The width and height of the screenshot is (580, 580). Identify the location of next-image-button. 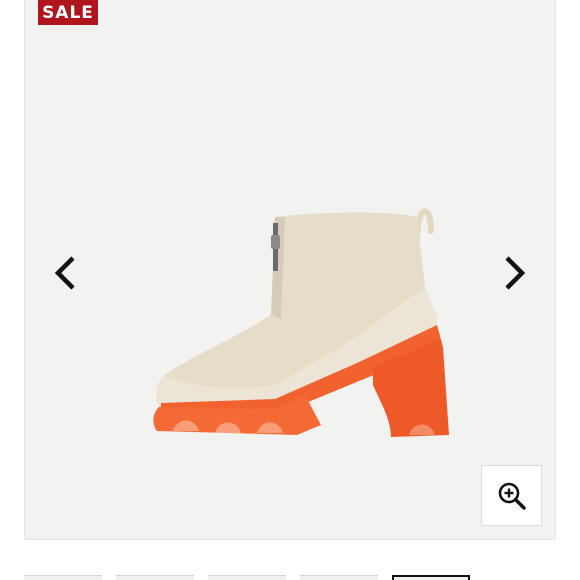
(515, 273).